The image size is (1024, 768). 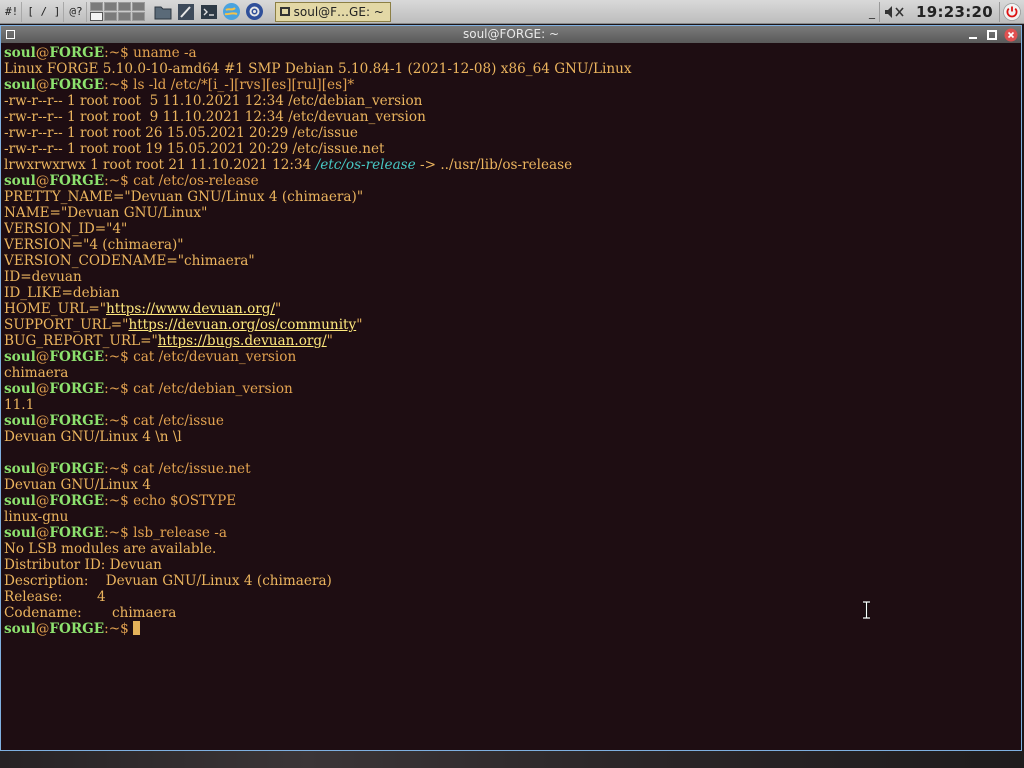 What do you see at coordinates (511, 34) in the screenshot?
I see `window-titlebar: soul@FORGE: ~` at bounding box center [511, 34].